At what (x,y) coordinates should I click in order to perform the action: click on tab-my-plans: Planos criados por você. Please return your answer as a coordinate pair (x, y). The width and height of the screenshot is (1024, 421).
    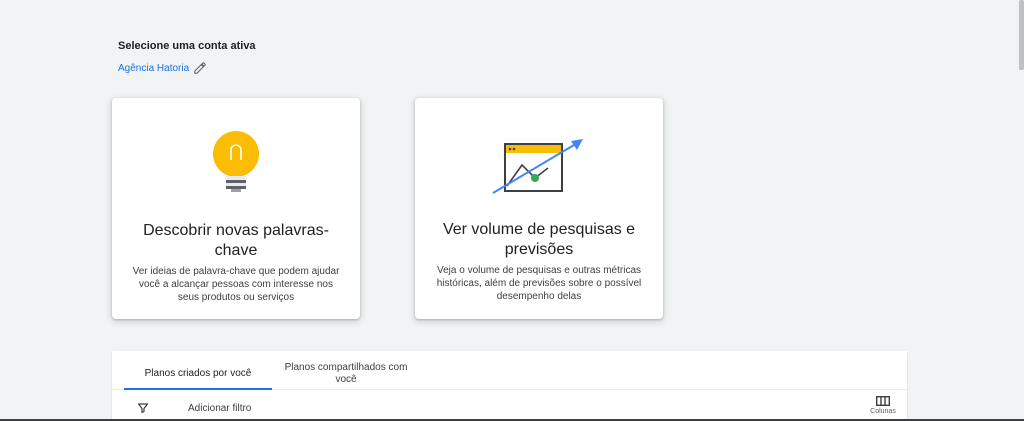
    Looking at the image, I should click on (198, 370).